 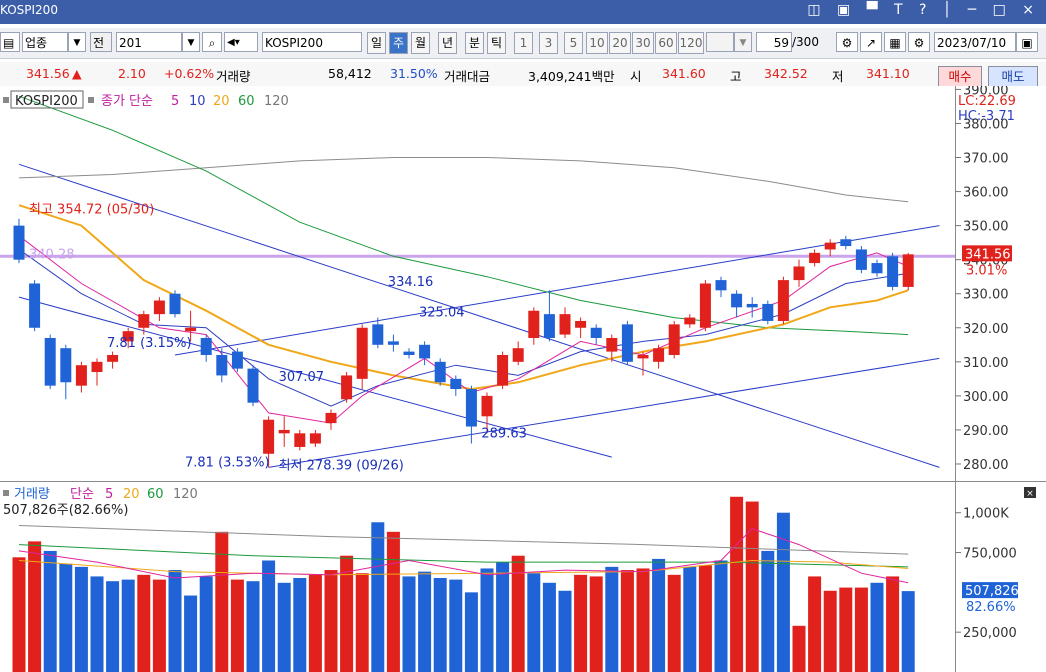 What do you see at coordinates (847, 42) in the screenshot?
I see `candle-settings-icon: ⚙` at bounding box center [847, 42].